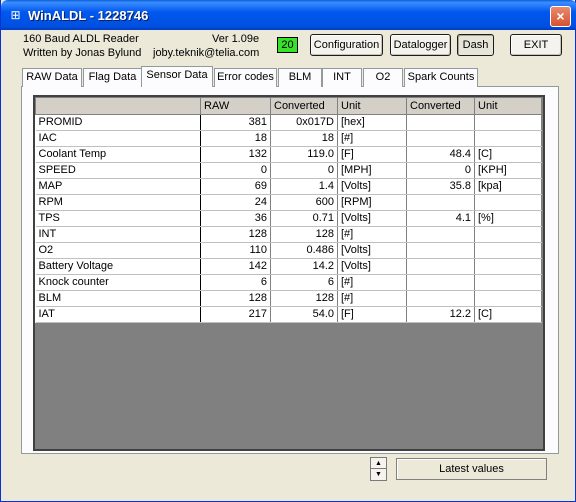 This screenshot has width=576, height=502. What do you see at coordinates (508, 186) in the screenshot?
I see `table-cell: [kpa]` at bounding box center [508, 186].